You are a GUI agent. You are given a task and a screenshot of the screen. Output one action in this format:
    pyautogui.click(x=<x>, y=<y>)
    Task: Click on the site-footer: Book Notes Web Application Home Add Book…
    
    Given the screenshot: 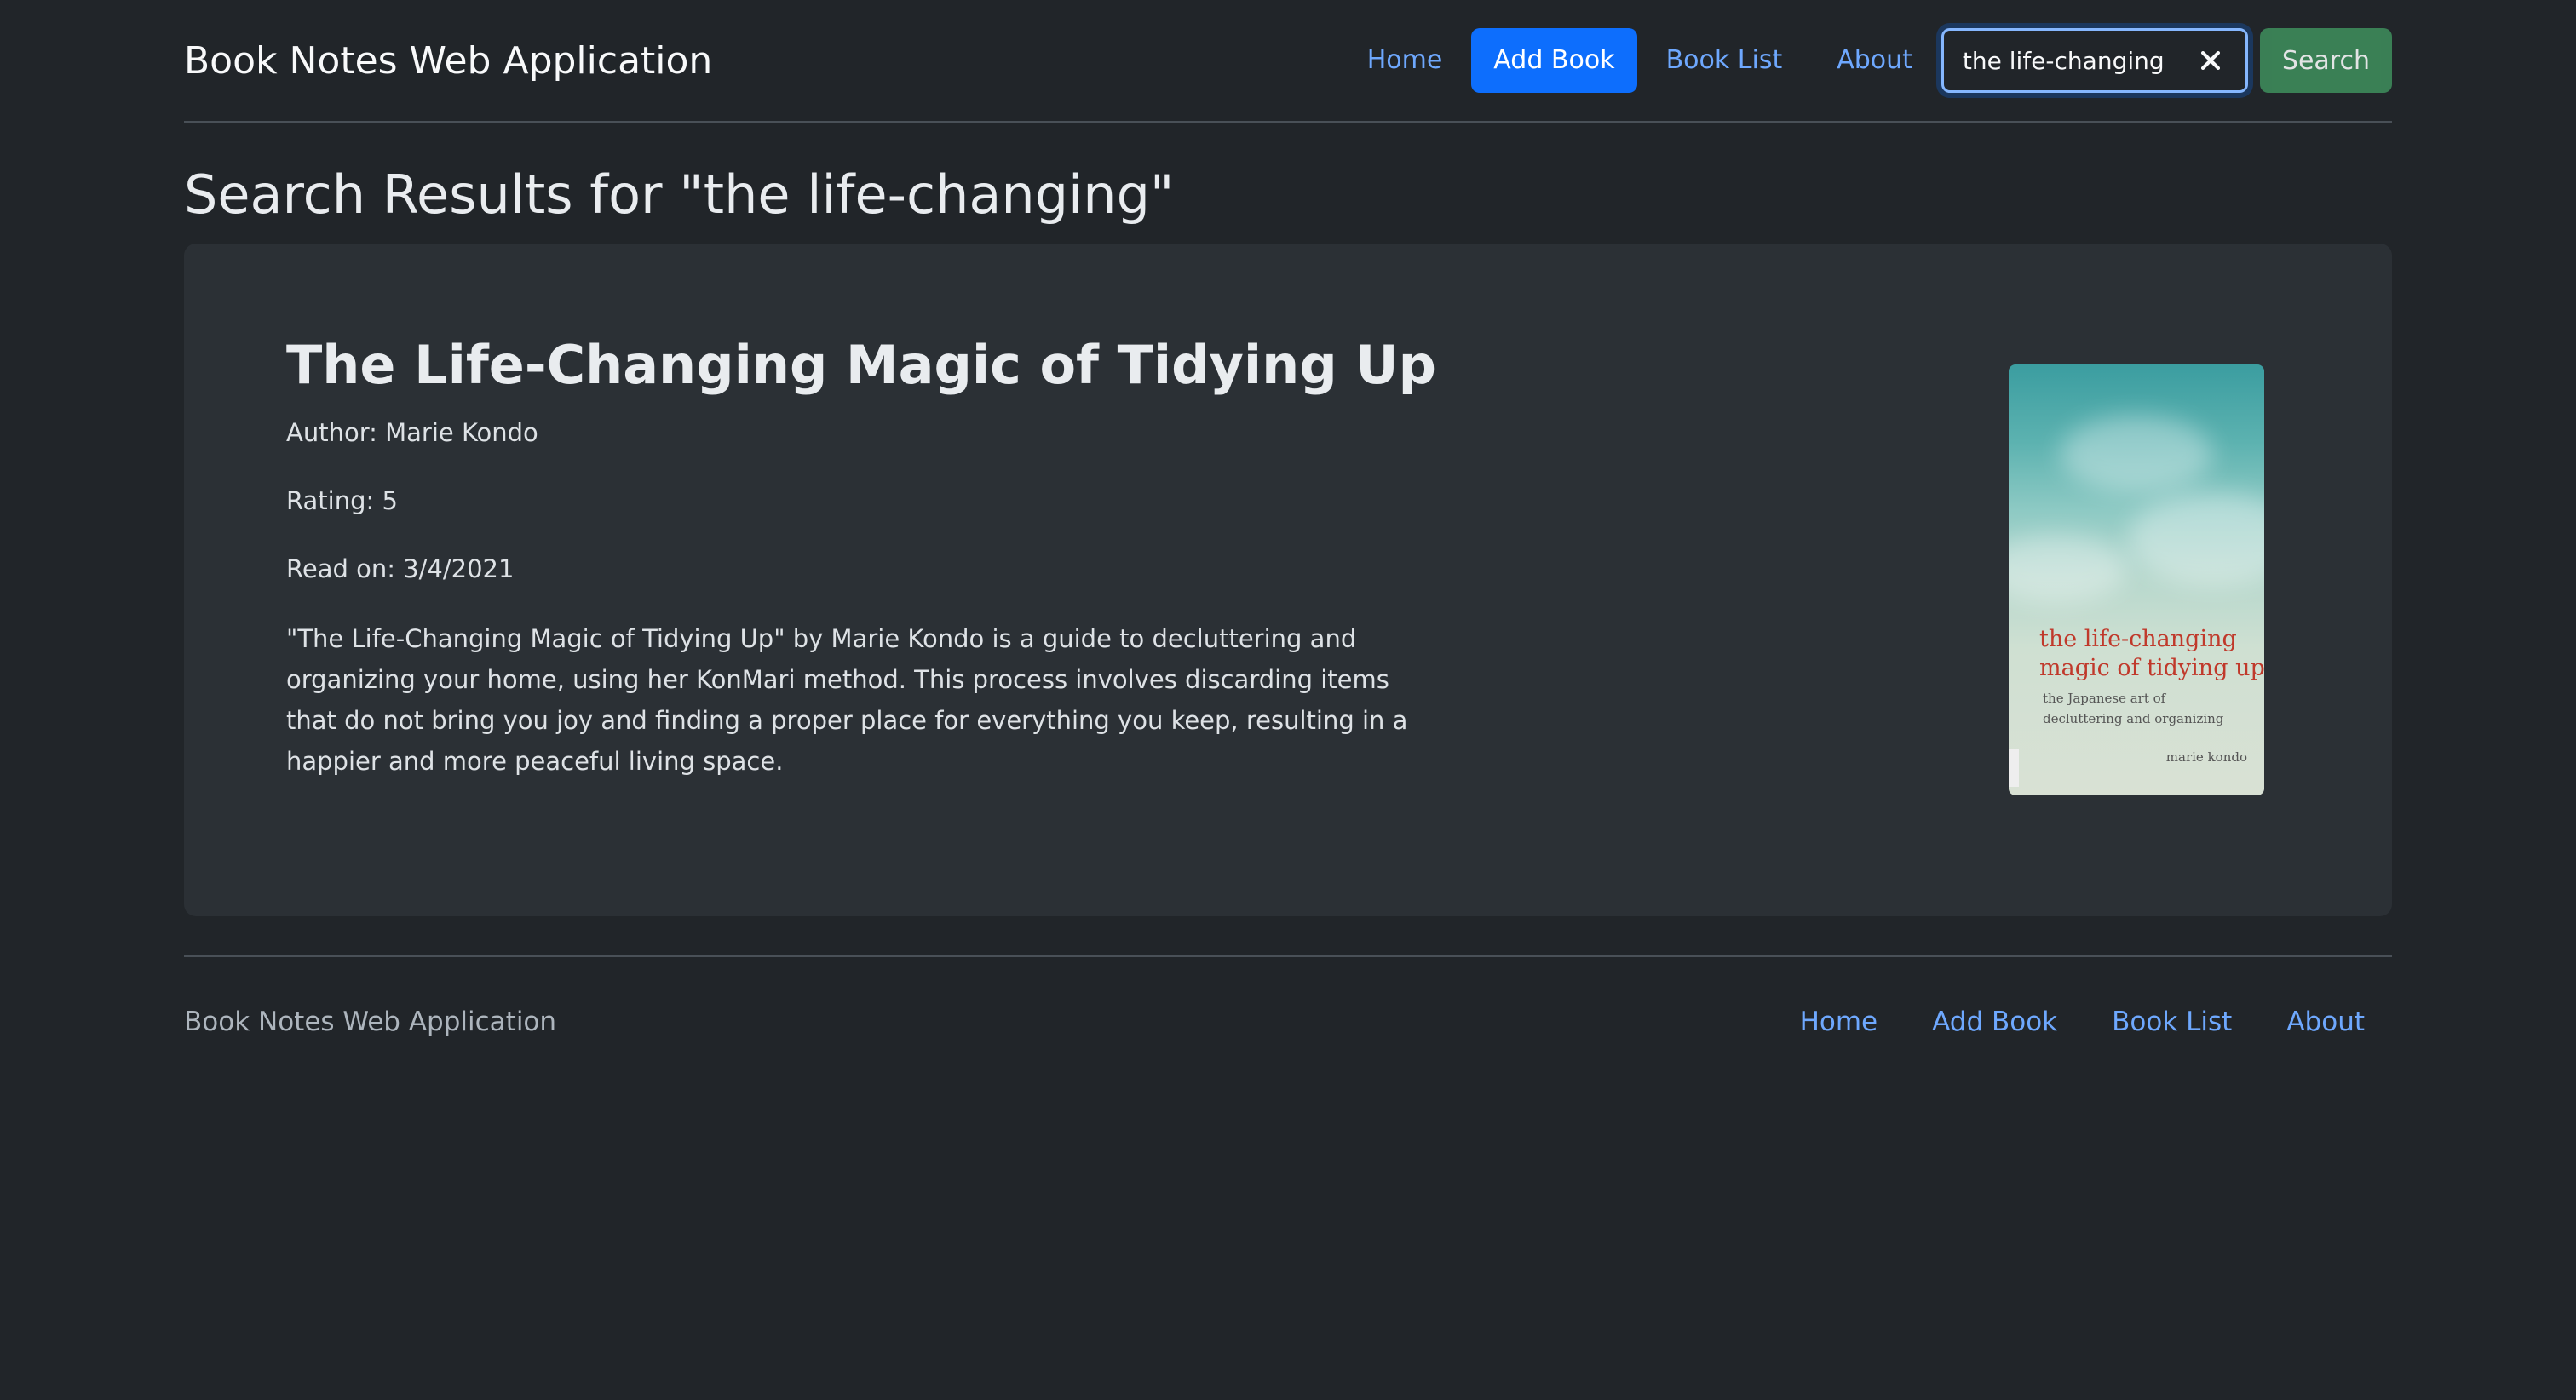 What is the action you would take?
    pyautogui.click(x=1288, y=1021)
    